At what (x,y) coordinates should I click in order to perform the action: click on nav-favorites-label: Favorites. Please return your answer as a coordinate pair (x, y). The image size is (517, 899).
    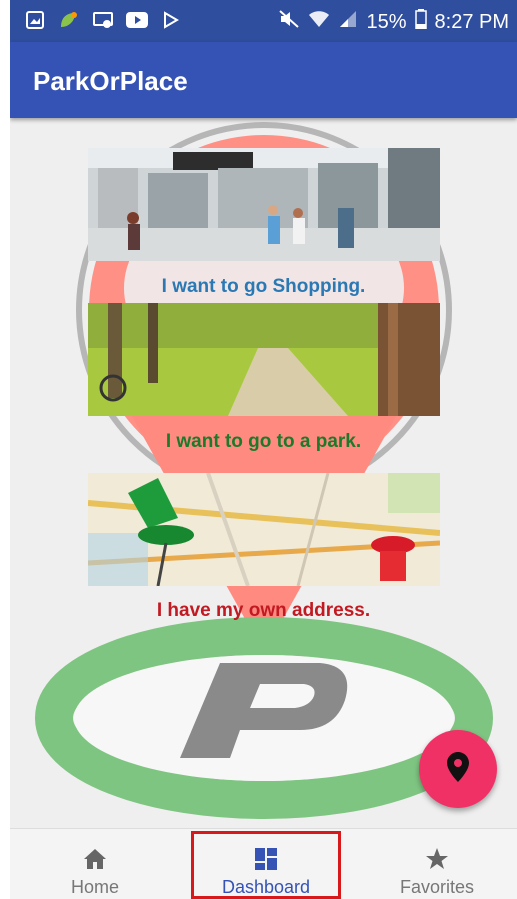
    Looking at the image, I should click on (437, 887).